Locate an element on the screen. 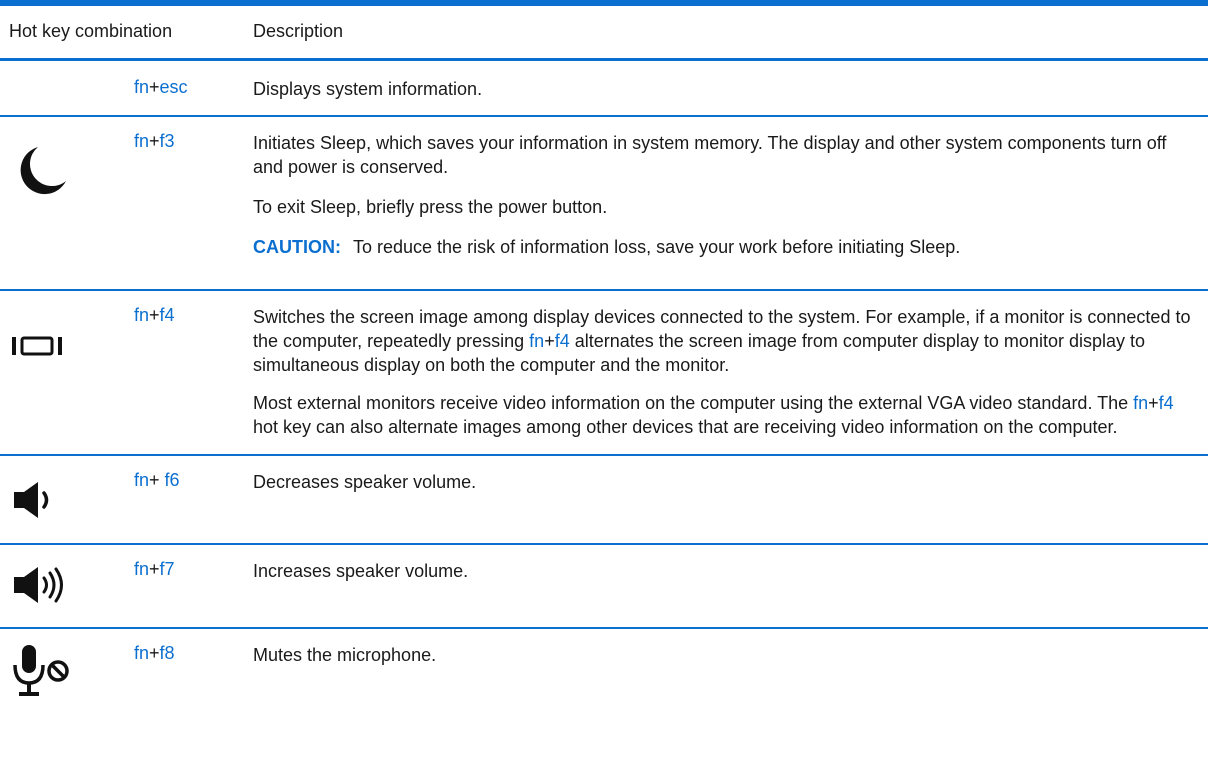 The height and width of the screenshot is (770, 1208). description: Decreases speaker volume. is located at coordinates (725, 489).